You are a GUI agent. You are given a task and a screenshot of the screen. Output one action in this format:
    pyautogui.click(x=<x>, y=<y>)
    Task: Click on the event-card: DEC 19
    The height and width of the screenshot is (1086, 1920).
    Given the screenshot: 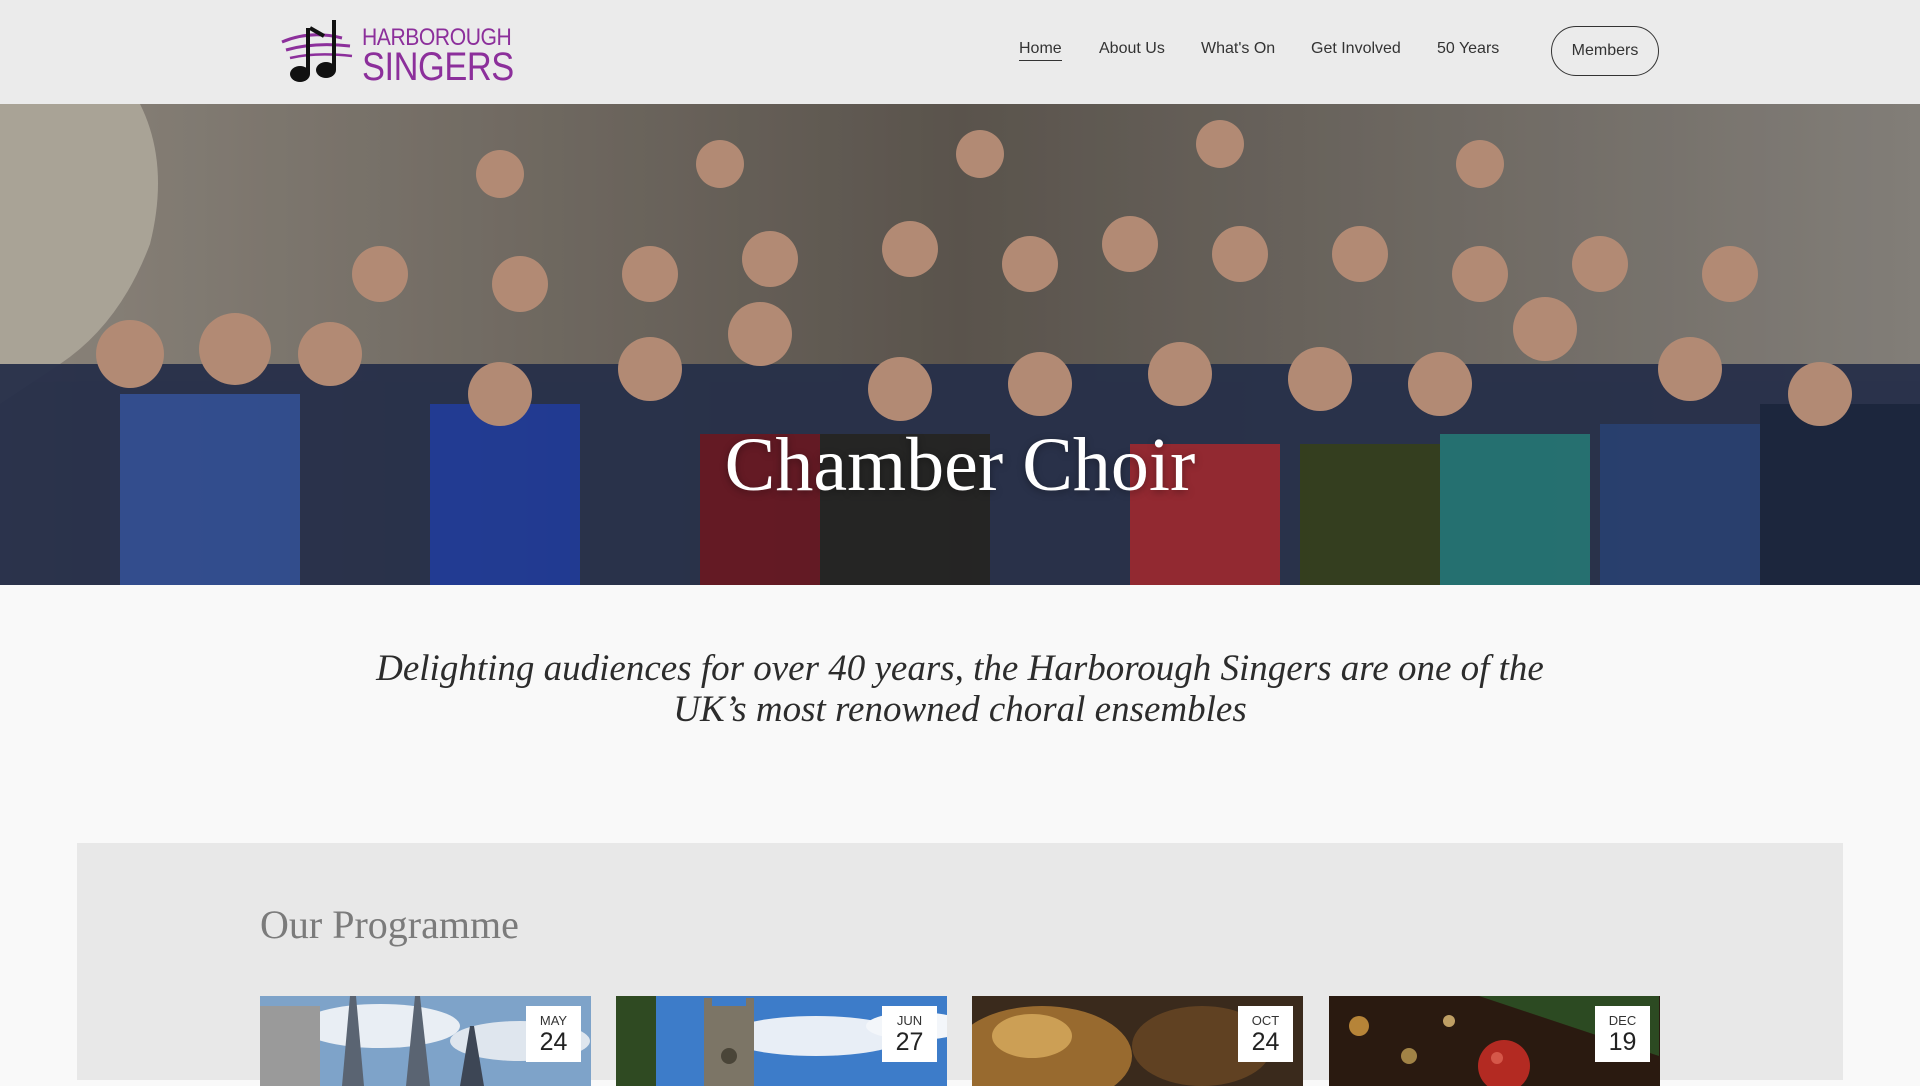 What is the action you would take?
    pyautogui.click(x=1494, y=1041)
    